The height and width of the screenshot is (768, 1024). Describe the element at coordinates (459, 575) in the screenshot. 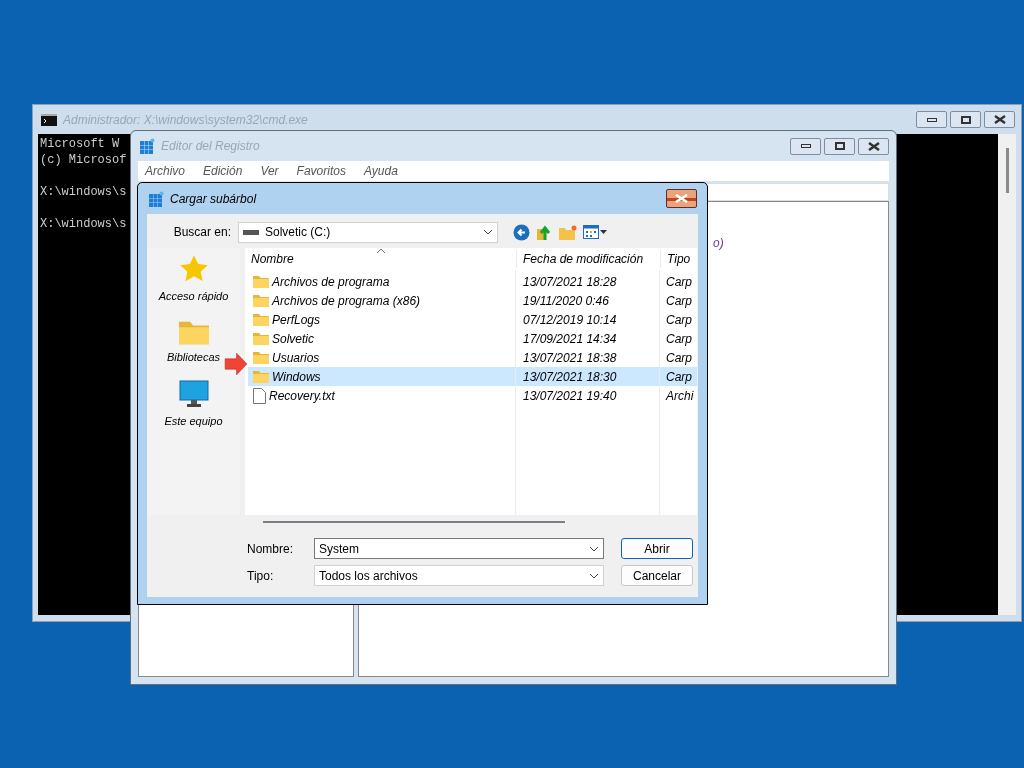

I see `file-type-dropdown: Todos los archivos` at that location.